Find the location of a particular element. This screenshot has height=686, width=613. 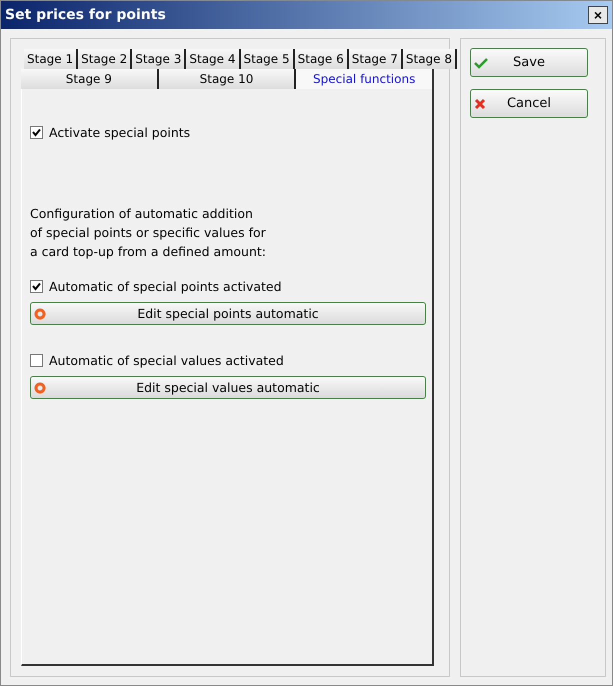

edit-button: Edit special values automatic is located at coordinates (228, 387).